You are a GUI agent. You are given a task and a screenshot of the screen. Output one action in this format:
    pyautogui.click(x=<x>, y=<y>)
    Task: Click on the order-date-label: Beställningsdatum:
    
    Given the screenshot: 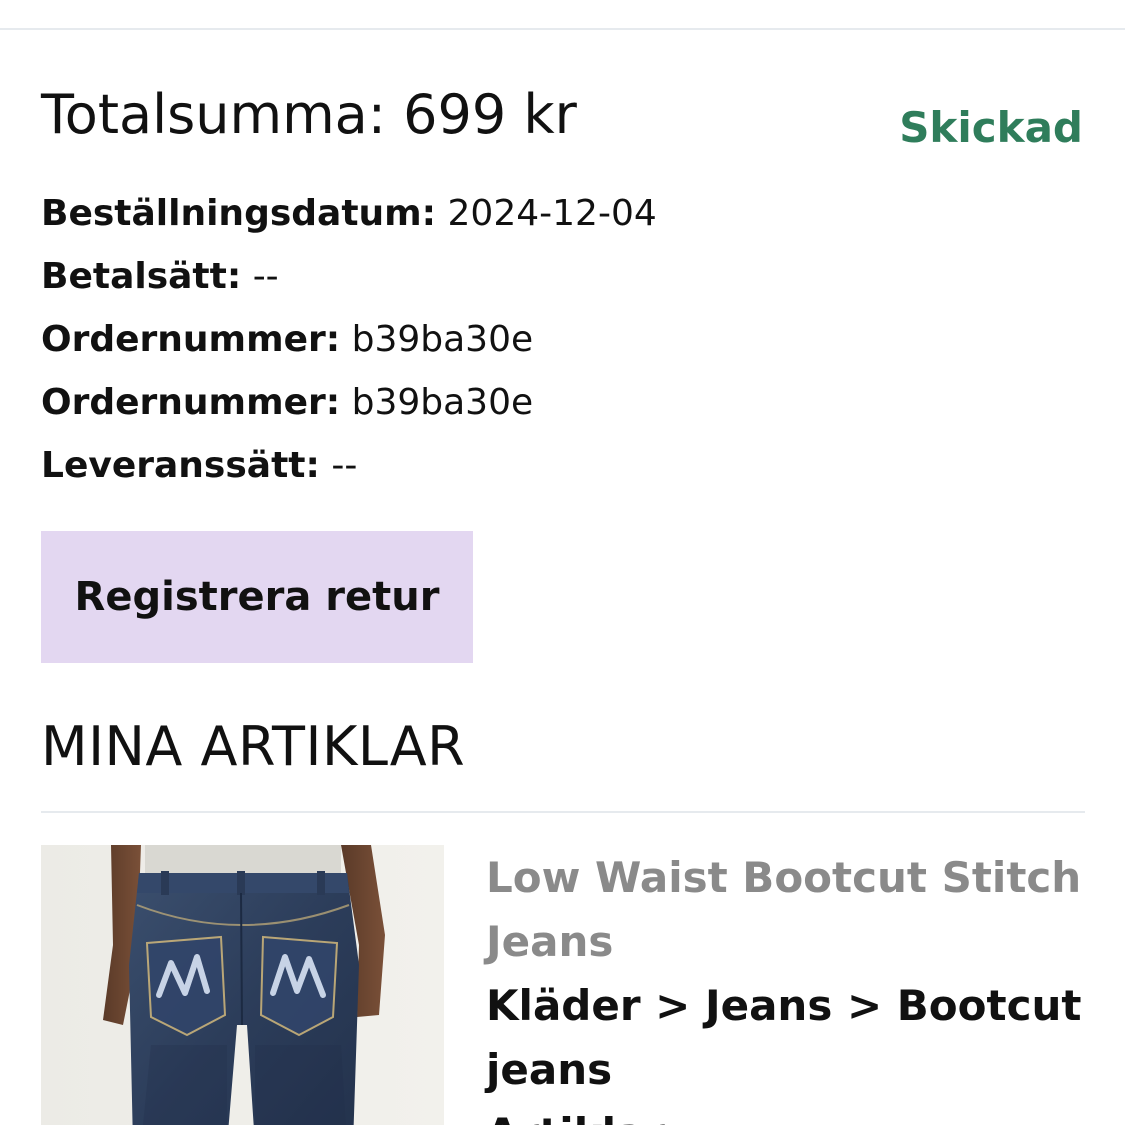 What is the action you would take?
    pyautogui.click(x=239, y=213)
    